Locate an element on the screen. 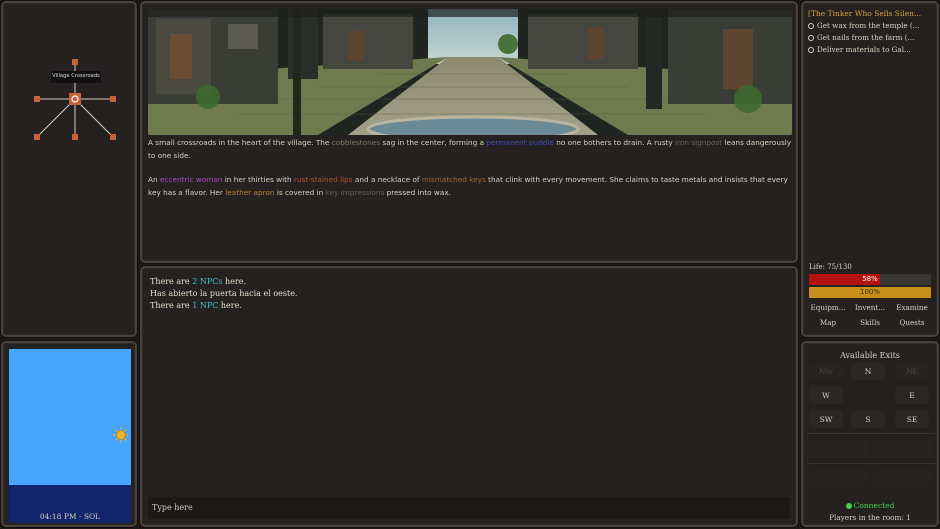 The width and height of the screenshot is (940, 529). life-label: Life: 75/130 is located at coordinates (830, 267).